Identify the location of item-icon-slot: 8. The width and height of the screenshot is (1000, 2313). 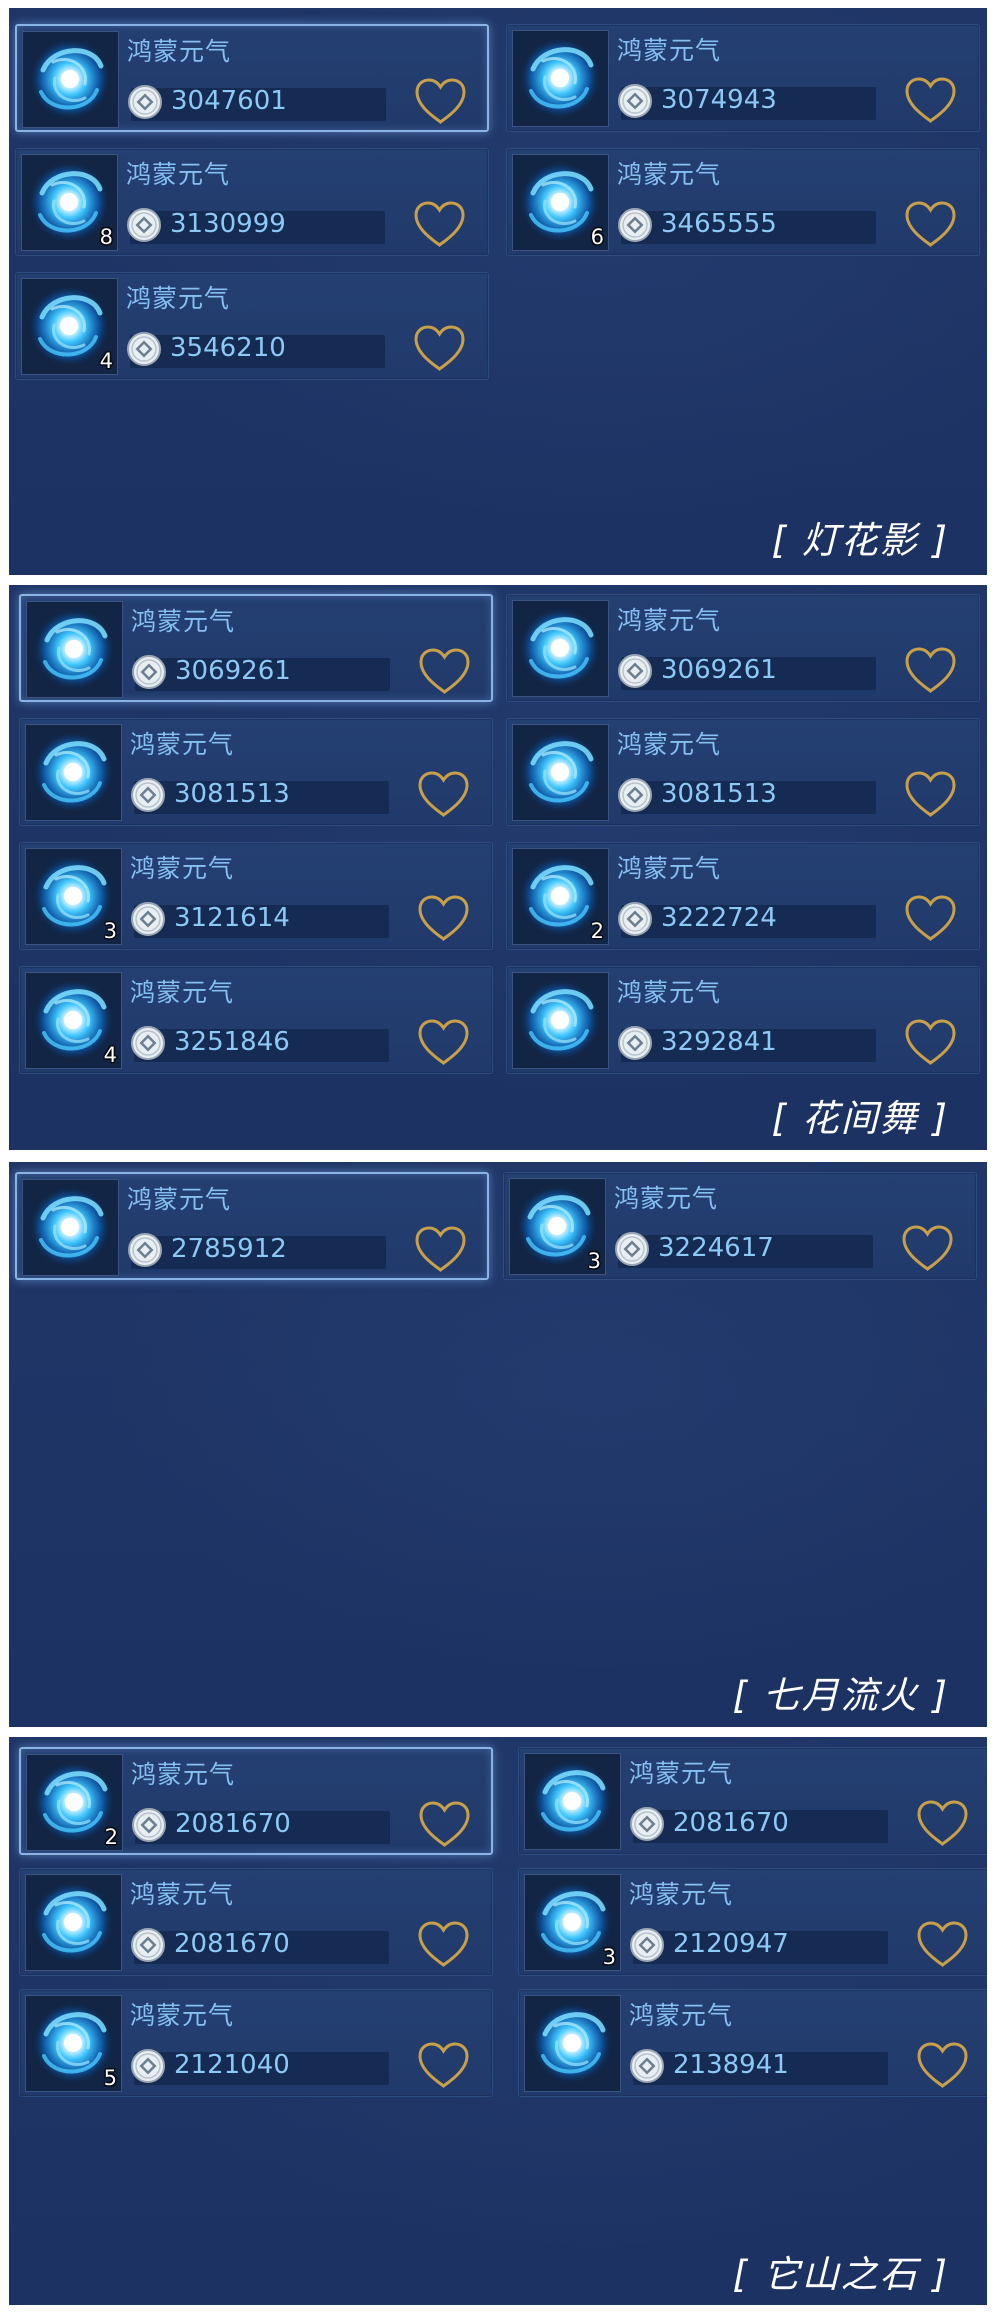
(69, 202).